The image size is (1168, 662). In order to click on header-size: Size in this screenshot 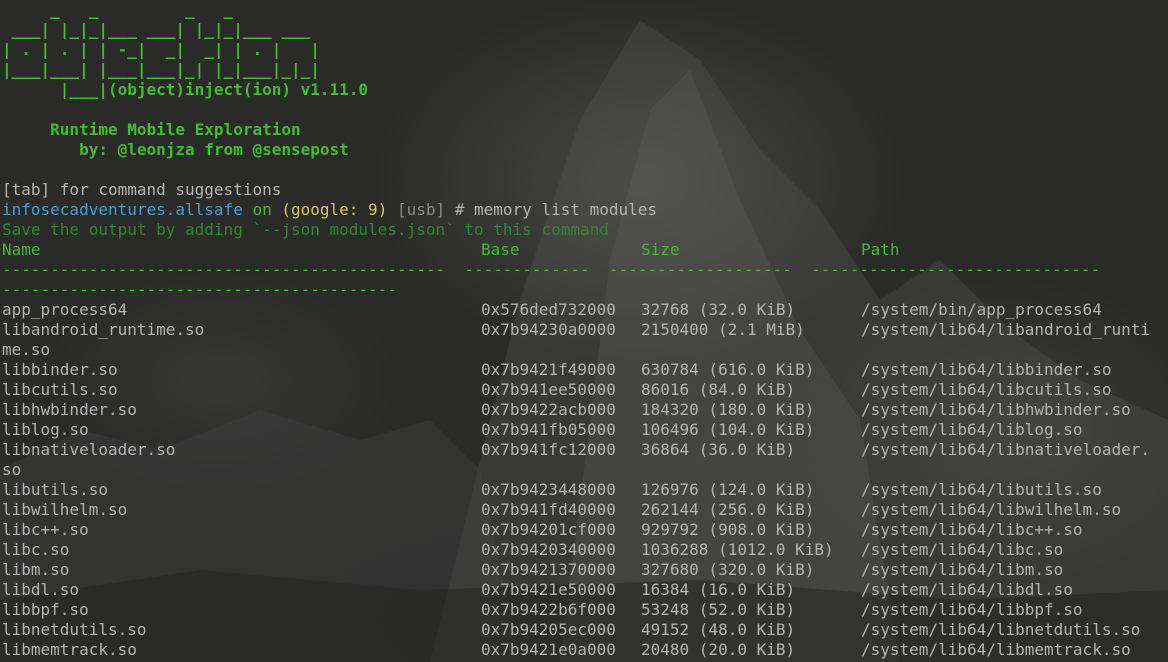, I will do `click(660, 249)`.